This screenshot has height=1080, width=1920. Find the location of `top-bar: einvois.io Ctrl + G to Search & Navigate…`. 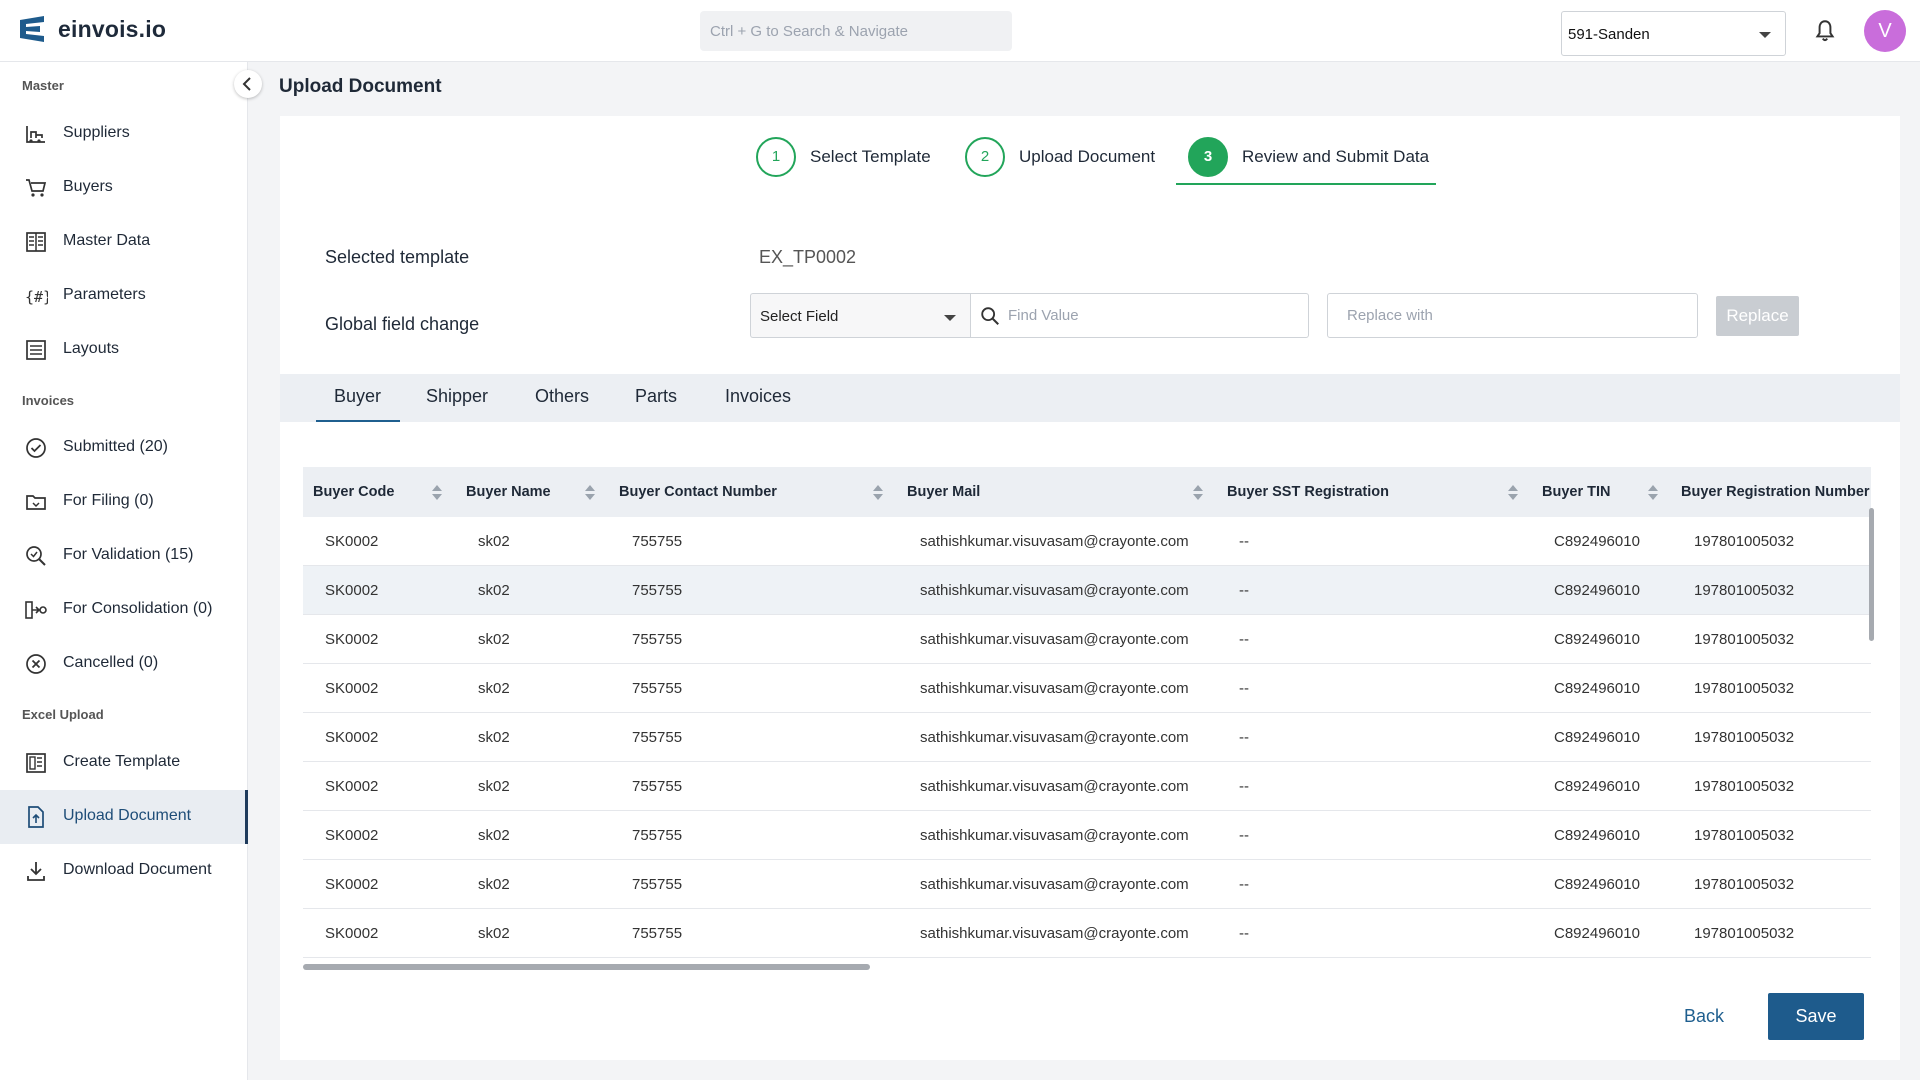

top-bar: einvois.io Ctrl + G to Search & Navigate… is located at coordinates (960, 31).